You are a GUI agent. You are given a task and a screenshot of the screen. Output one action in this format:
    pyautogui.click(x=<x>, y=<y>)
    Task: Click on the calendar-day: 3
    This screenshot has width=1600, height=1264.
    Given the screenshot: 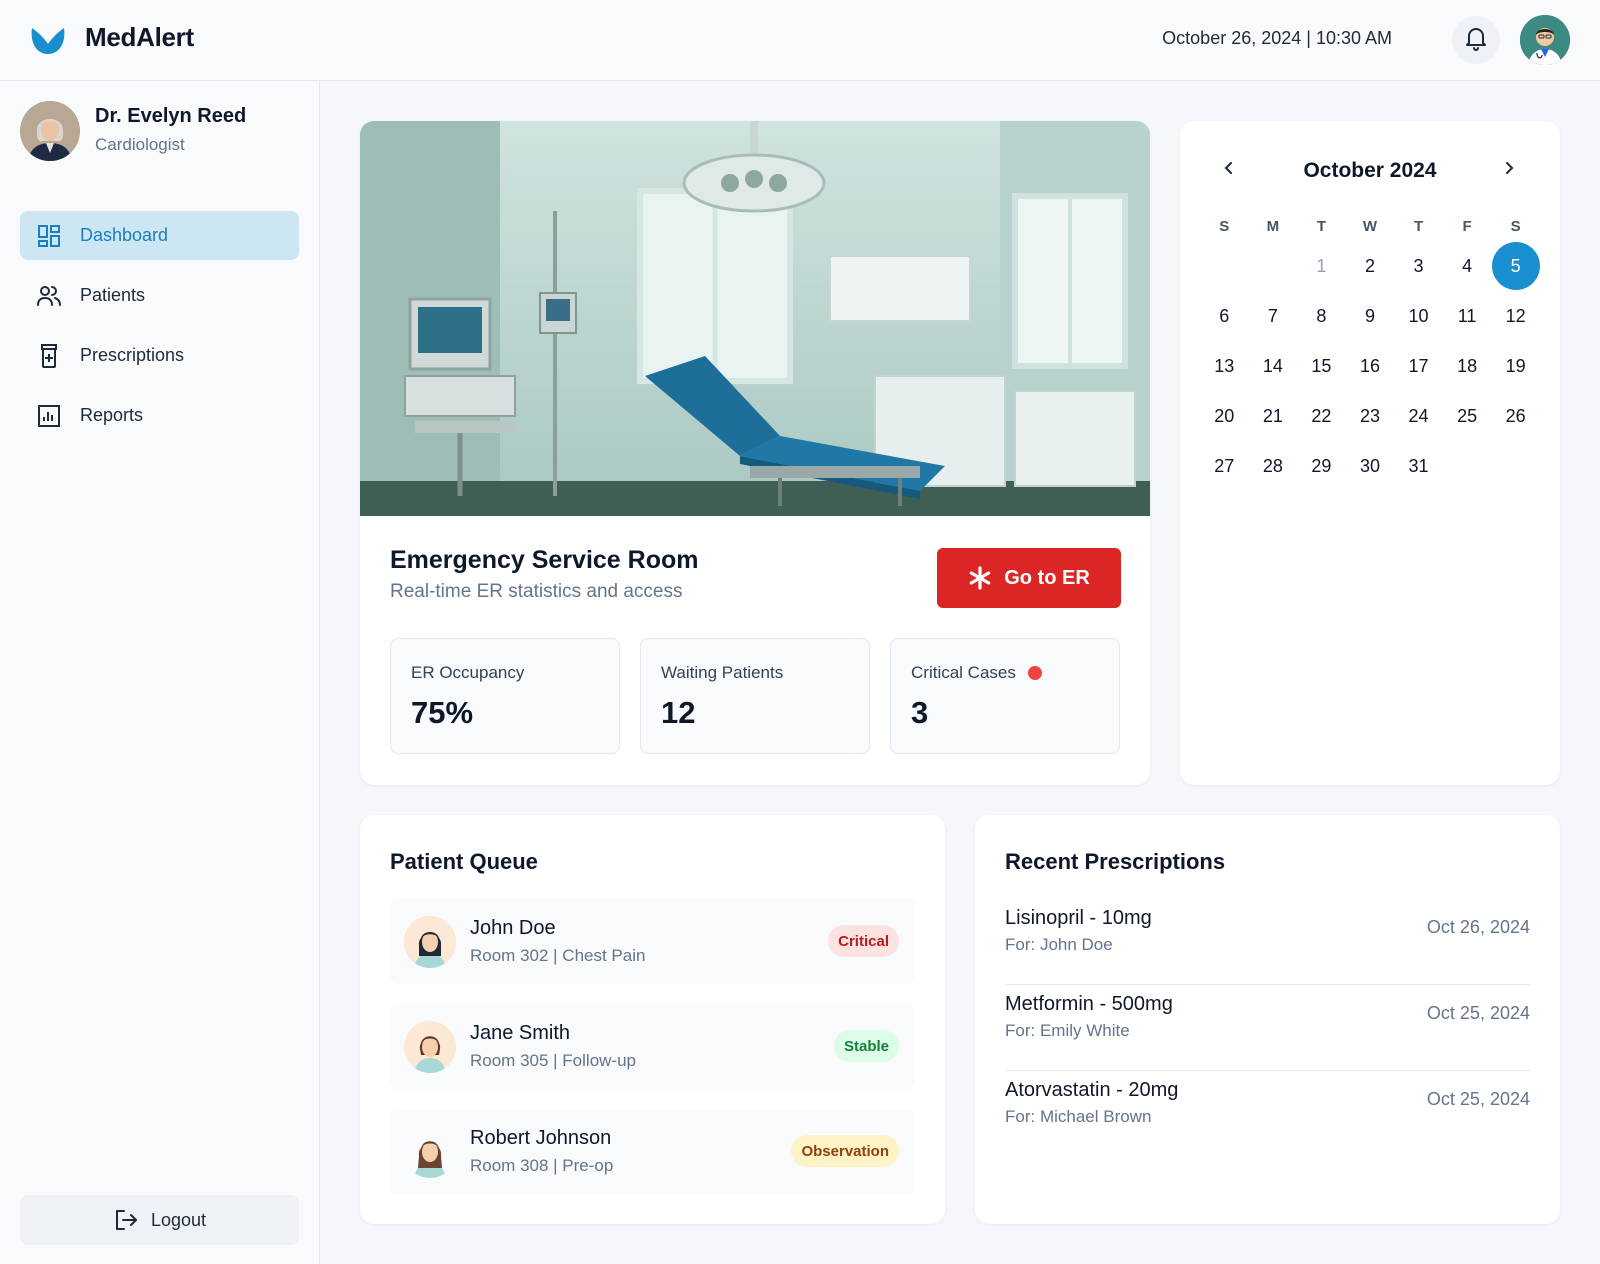 What is the action you would take?
    pyautogui.click(x=1418, y=266)
    